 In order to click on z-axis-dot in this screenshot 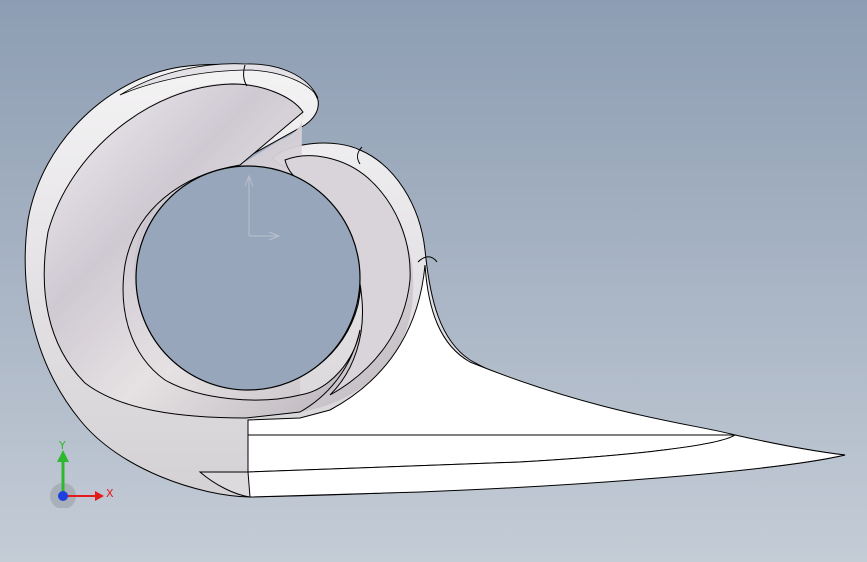, I will do `click(63, 496)`.